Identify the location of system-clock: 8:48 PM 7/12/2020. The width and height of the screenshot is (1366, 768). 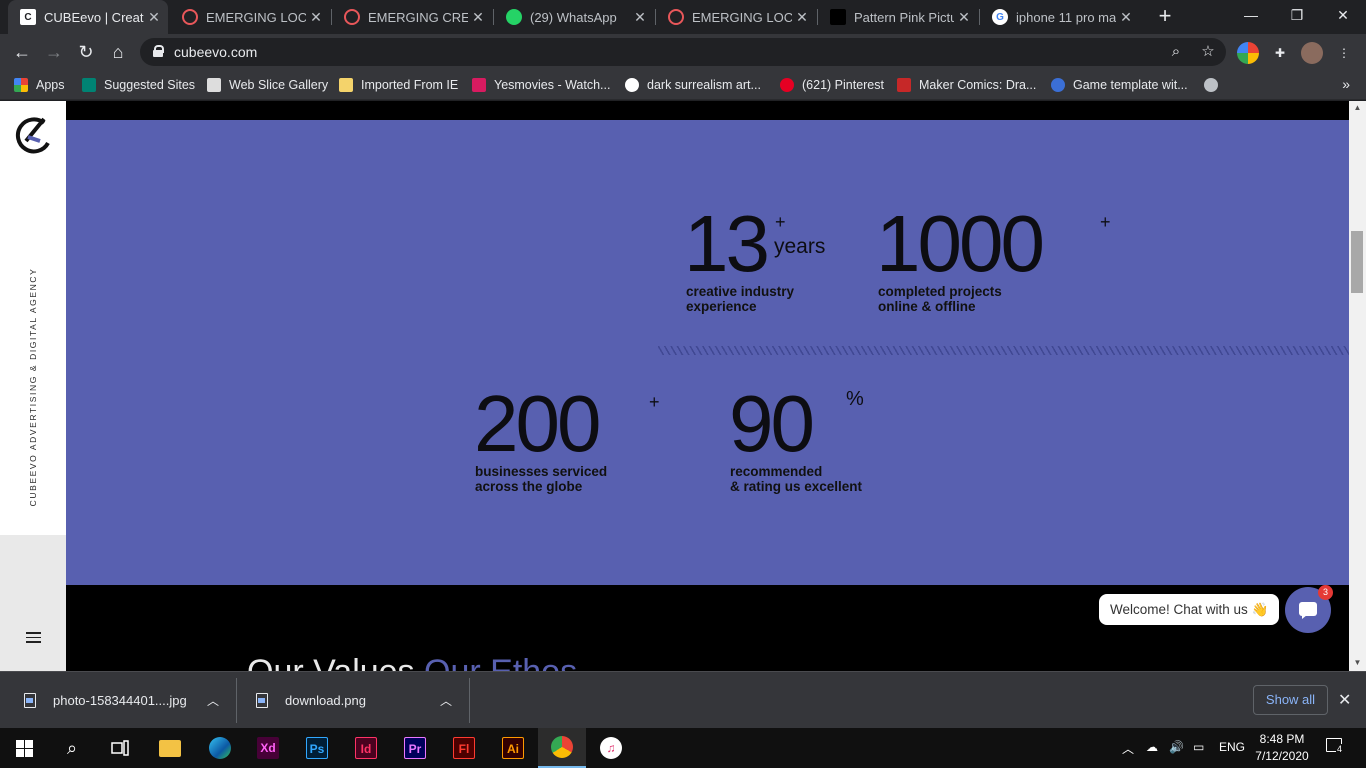
(1282, 748).